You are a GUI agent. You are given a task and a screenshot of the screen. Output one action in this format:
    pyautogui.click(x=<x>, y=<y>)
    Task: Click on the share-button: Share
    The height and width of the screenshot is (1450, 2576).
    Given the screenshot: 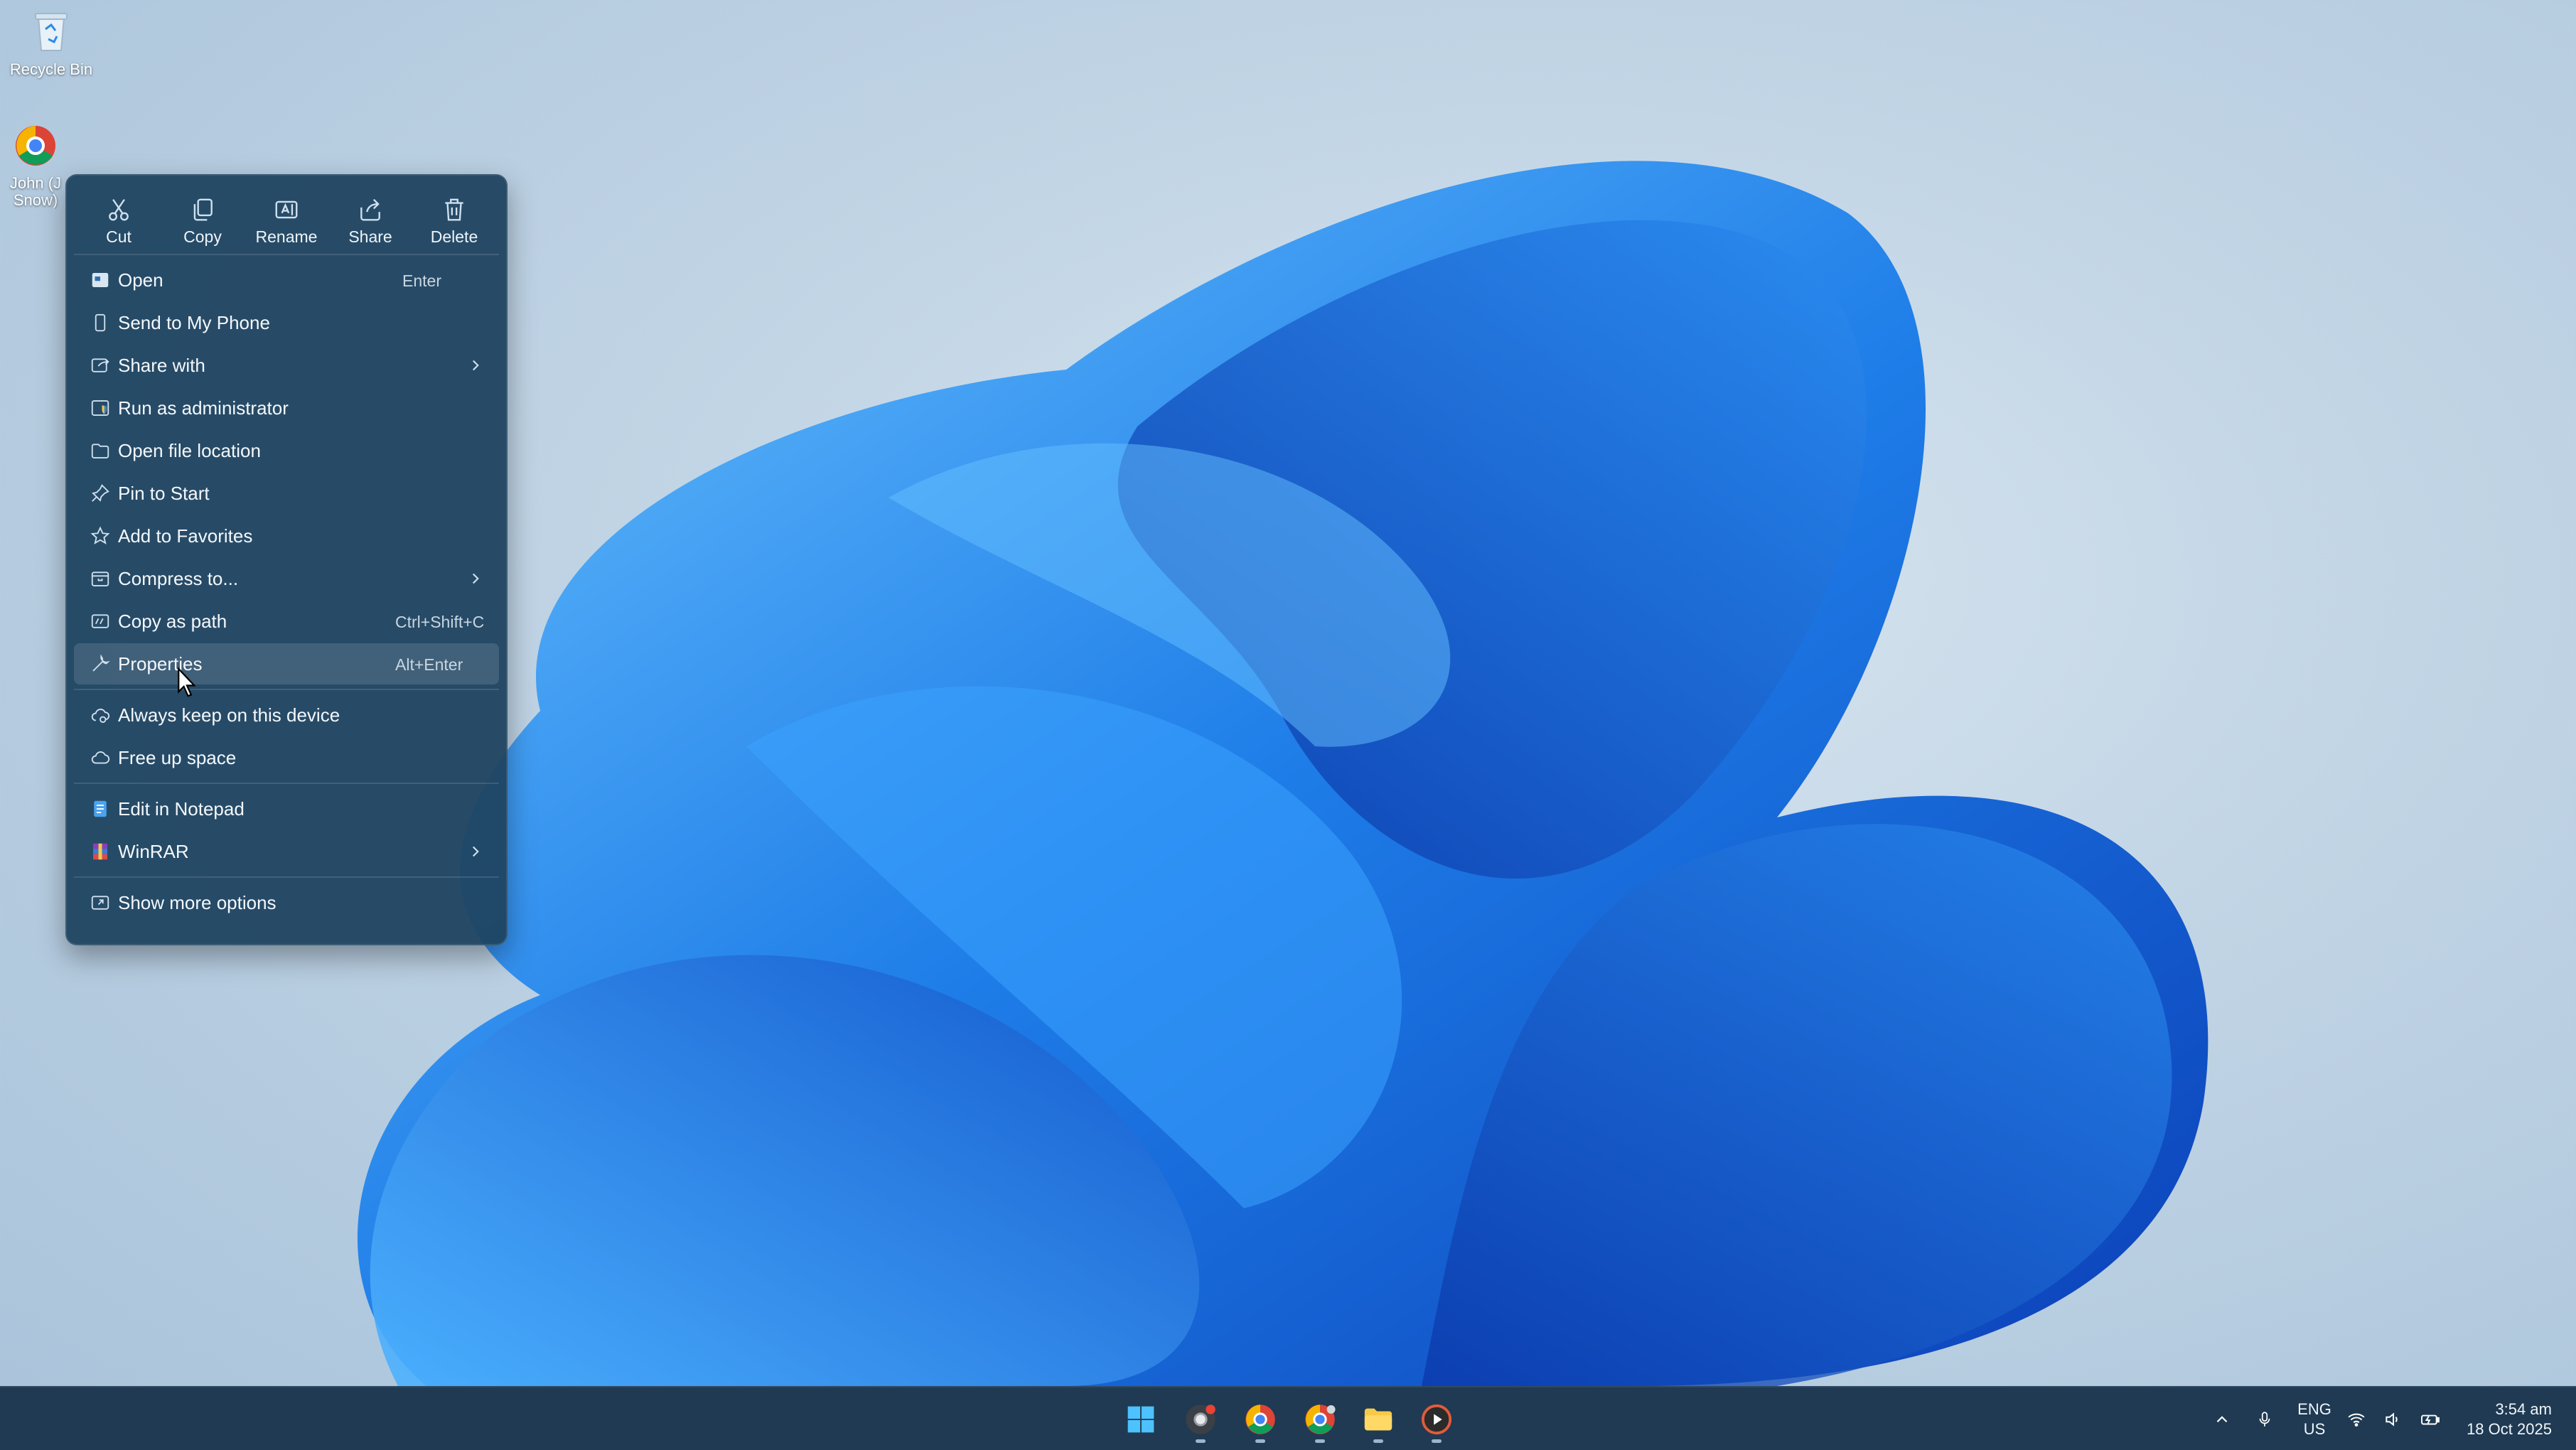 What is the action you would take?
    pyautogui.click(x=370, y=221)
    